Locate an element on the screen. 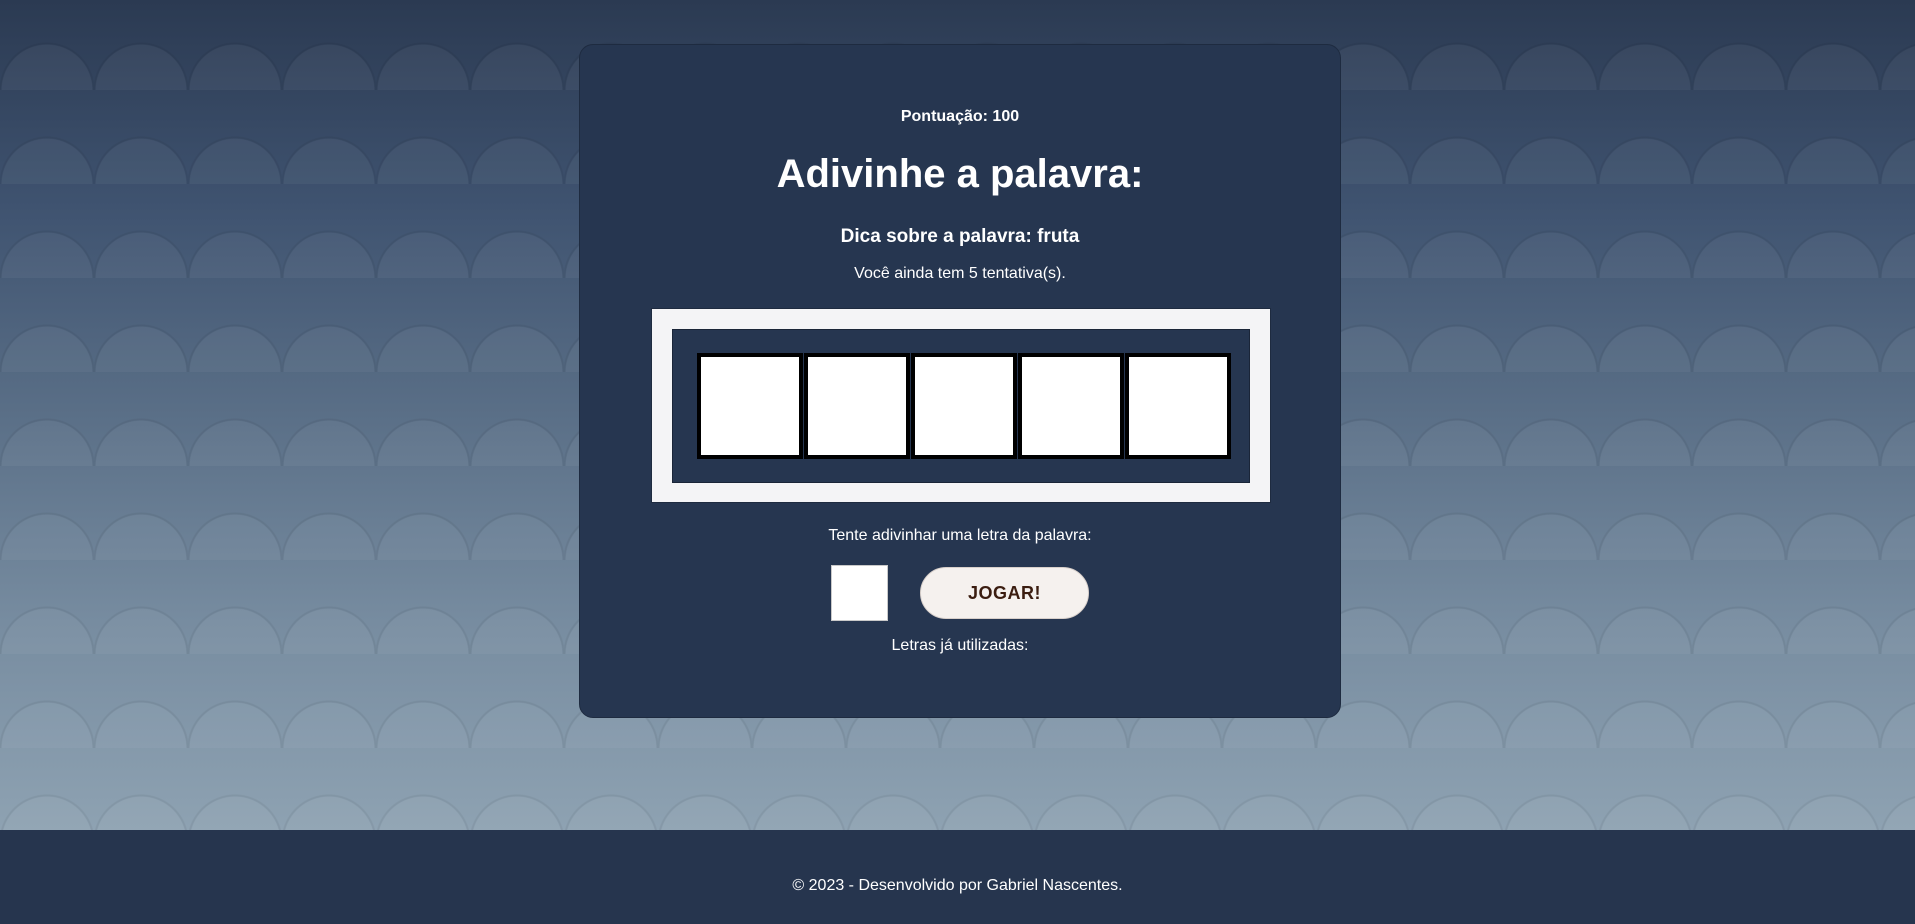 The image size is (1915, 924). used-letters-label: Letras já utilizadas: is located at coordinates (960, 645).